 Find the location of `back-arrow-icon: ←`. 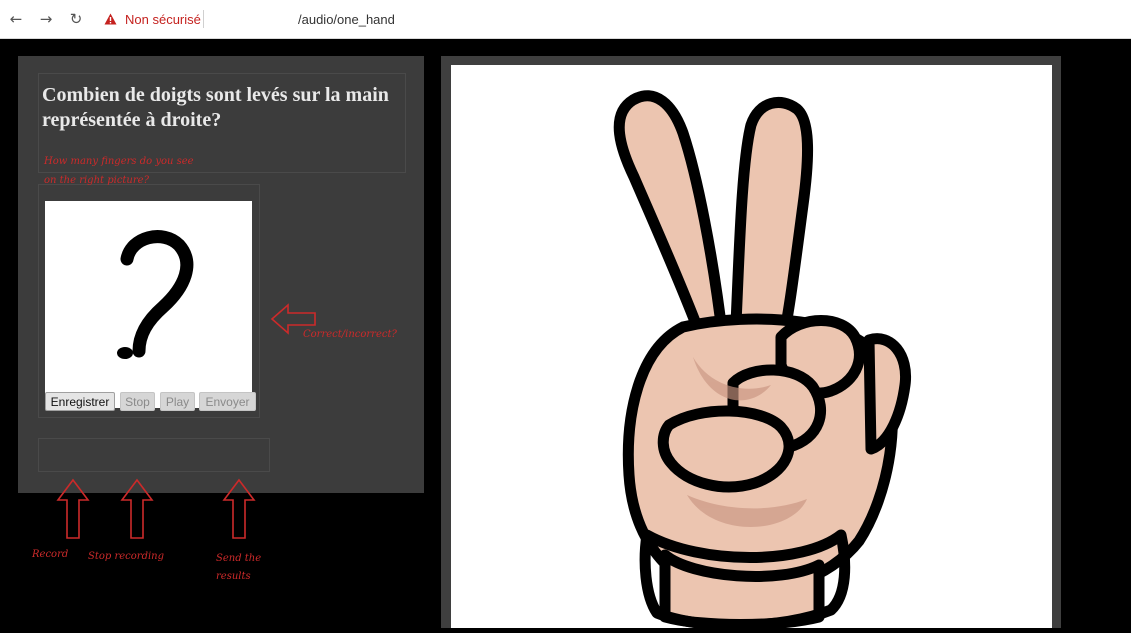

back-arrow-icon: ← is located at coordinates (16, 19).